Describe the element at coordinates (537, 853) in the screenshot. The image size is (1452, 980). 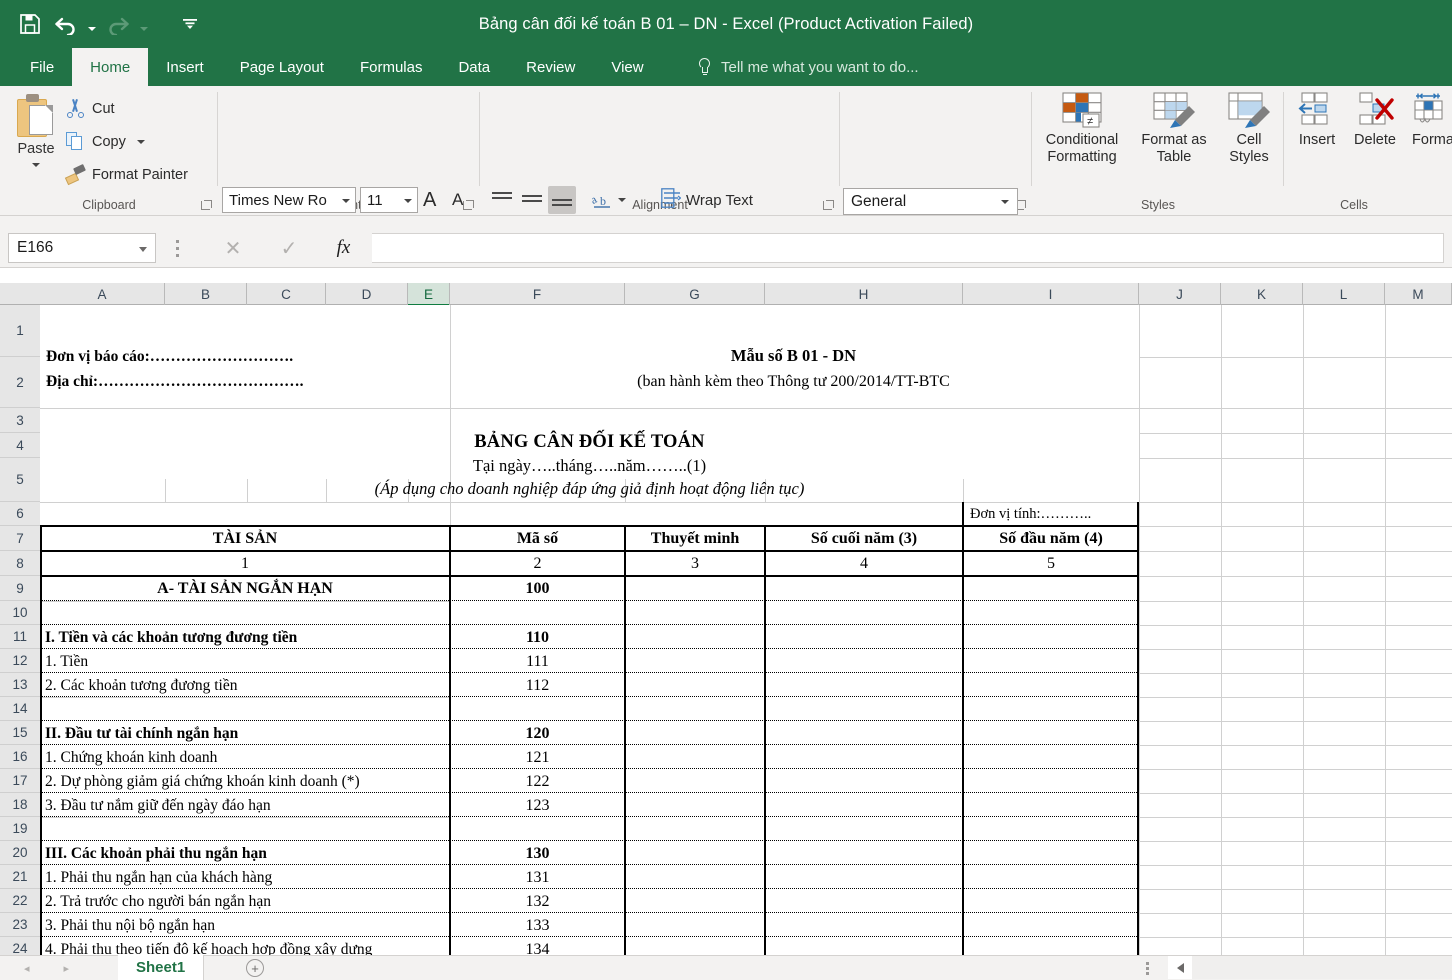
I see `table-row-code-20: 130` at that location.